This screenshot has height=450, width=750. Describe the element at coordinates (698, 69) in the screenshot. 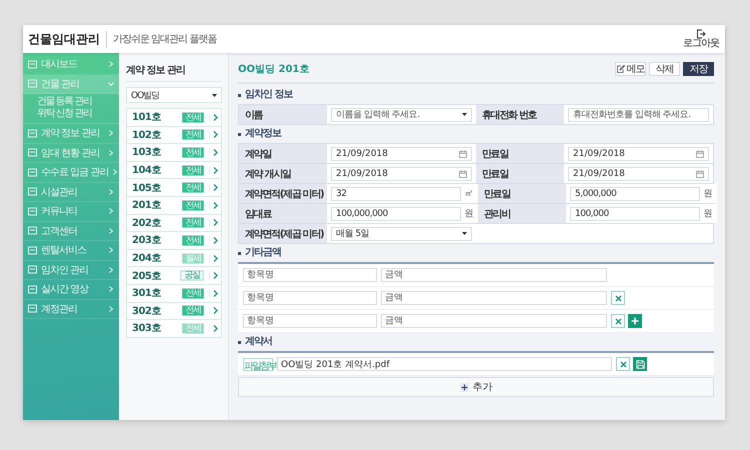

I see `save-button: 저장` at that location.